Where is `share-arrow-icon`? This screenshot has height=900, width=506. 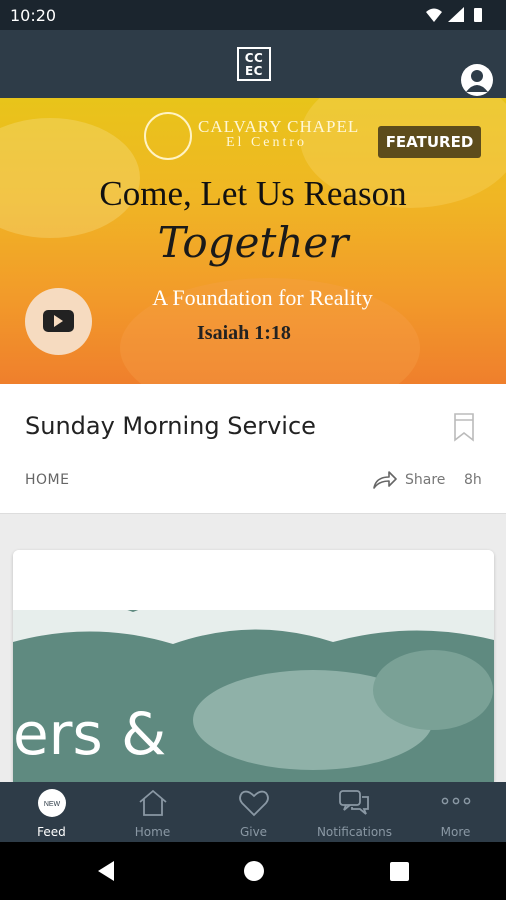 share-arrow-icon is located at coordinates (385, 480).